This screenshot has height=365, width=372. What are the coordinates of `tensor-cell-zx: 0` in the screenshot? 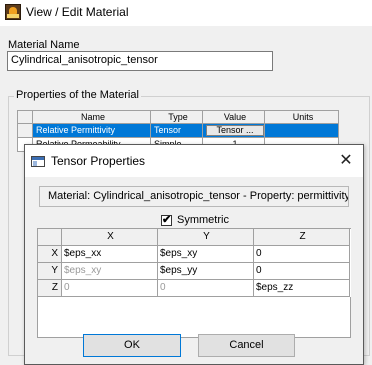 It's located at (110, 288).